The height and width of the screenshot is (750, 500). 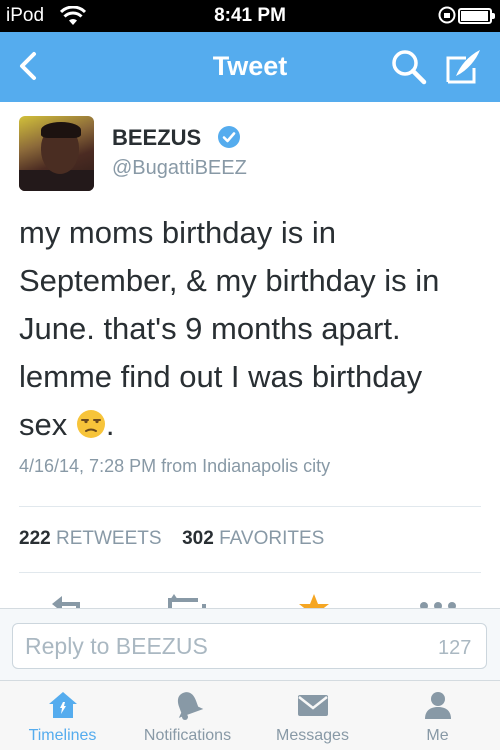 What do you see at coordinates (438, 705) in the screenshot?
I see `person-icon` at bounding box center [438, 705].